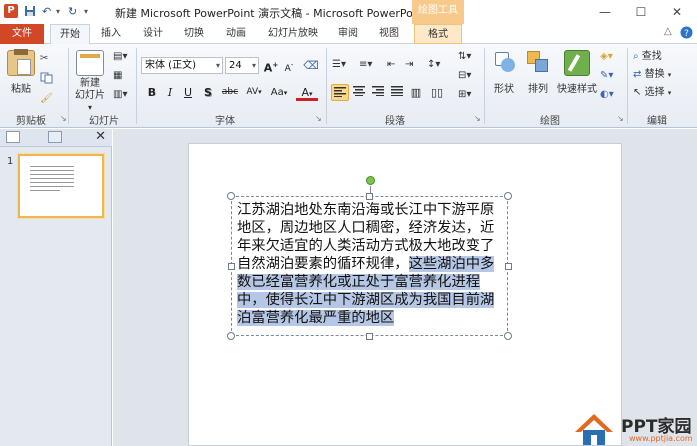 The width and height of the screenshot is (697, 446). I want to click on slide-thumbnail, so click(61, 186).